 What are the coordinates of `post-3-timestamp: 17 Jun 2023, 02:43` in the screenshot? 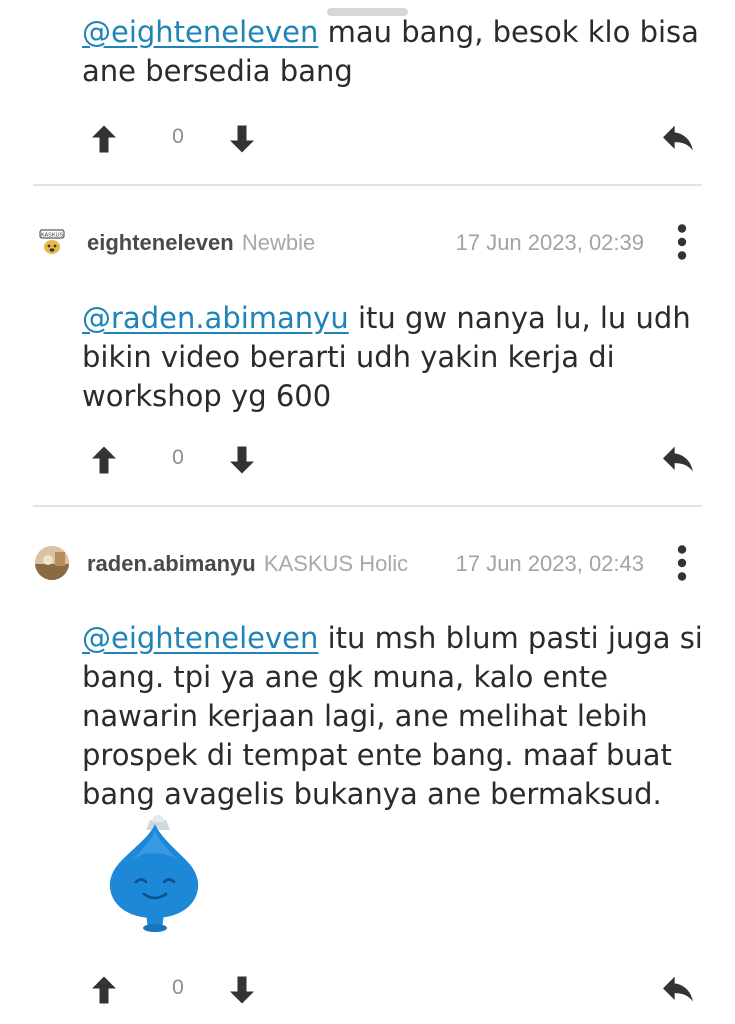 It's located at (549, 563).